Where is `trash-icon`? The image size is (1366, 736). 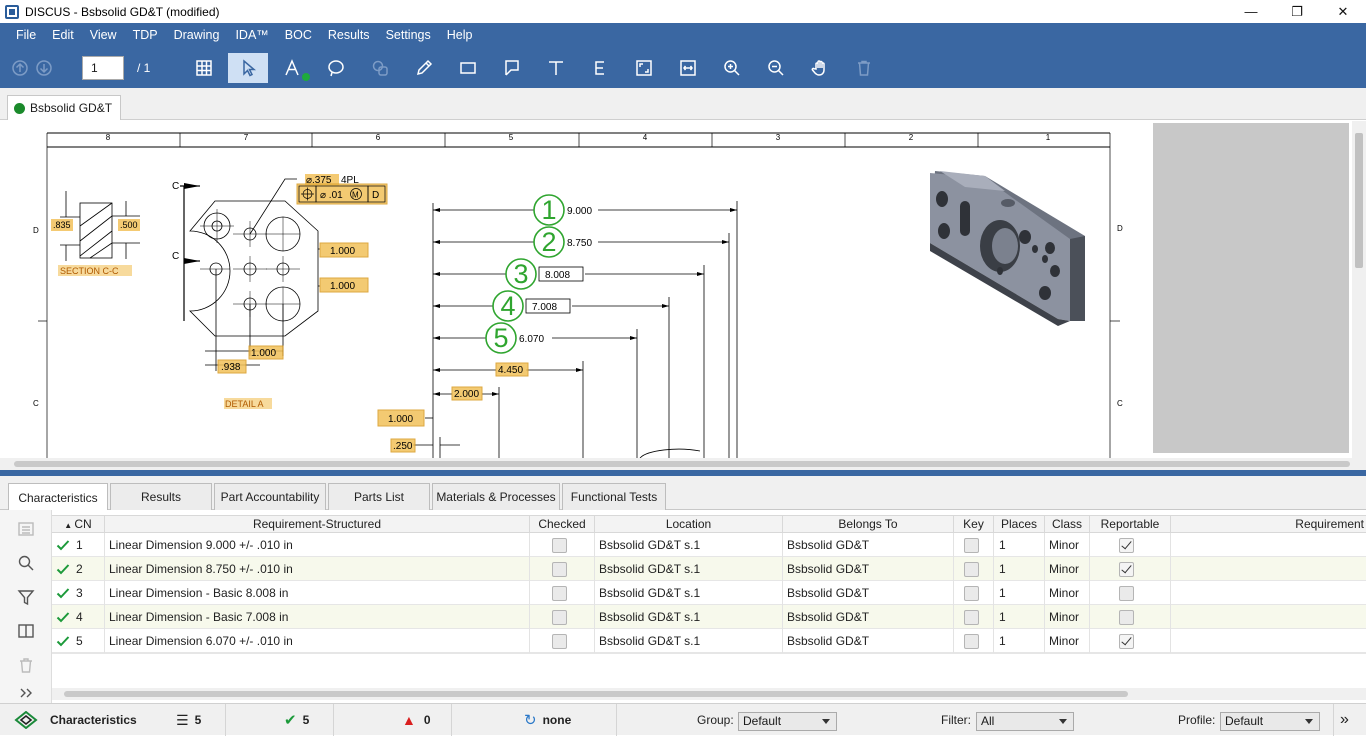
trash-icon is located at coordinates (864, 68).